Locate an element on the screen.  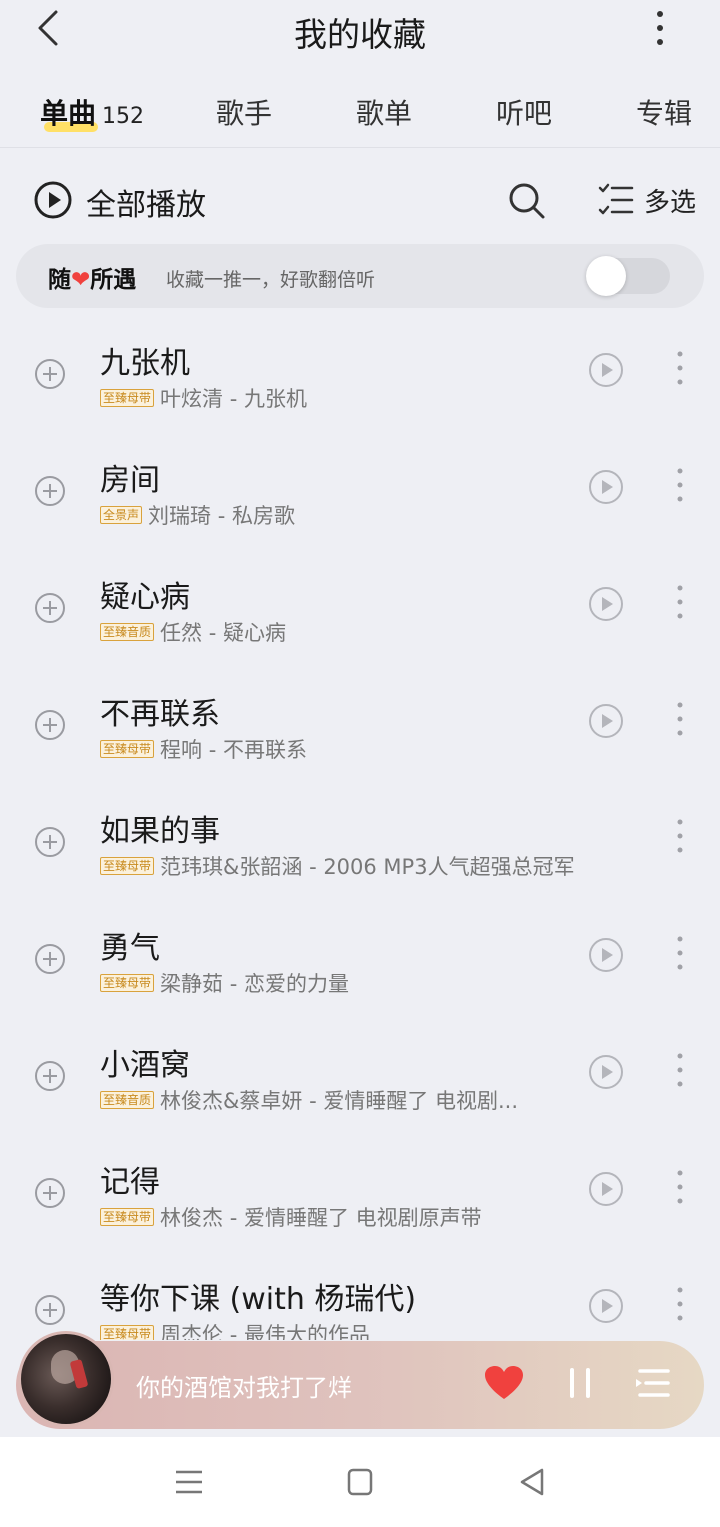
more-button is located at coordinates (660, 28).